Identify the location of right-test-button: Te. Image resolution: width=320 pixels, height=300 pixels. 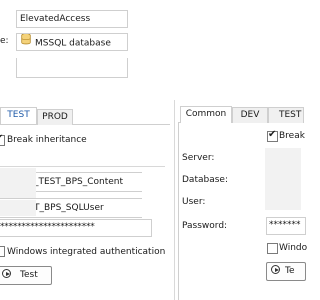
(286, 271).